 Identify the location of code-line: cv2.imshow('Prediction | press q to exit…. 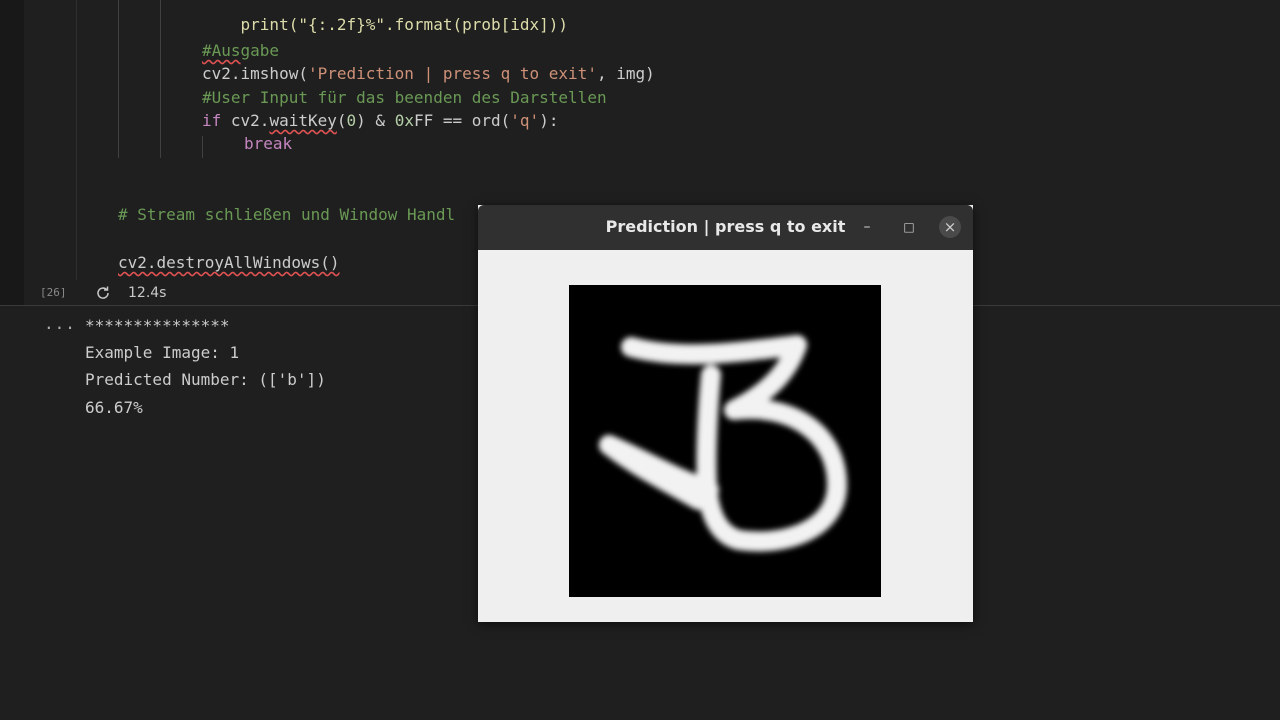
(428, 74).